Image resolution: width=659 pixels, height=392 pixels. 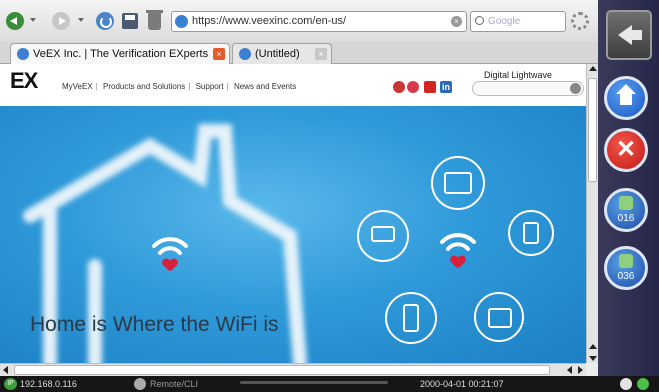 I want to click on clock: 2000-04-01 00:21:07, so click(x=462, y=384).